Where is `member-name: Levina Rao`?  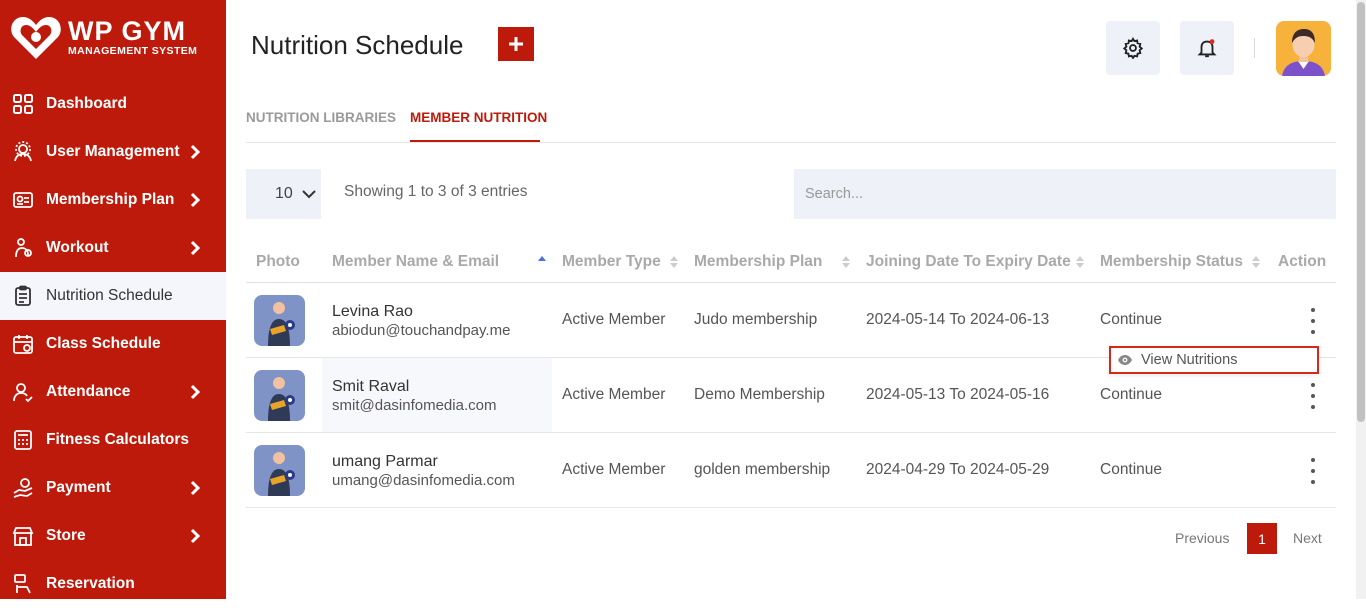 member-name: Levina Rao is located at coordinates (372, 311).